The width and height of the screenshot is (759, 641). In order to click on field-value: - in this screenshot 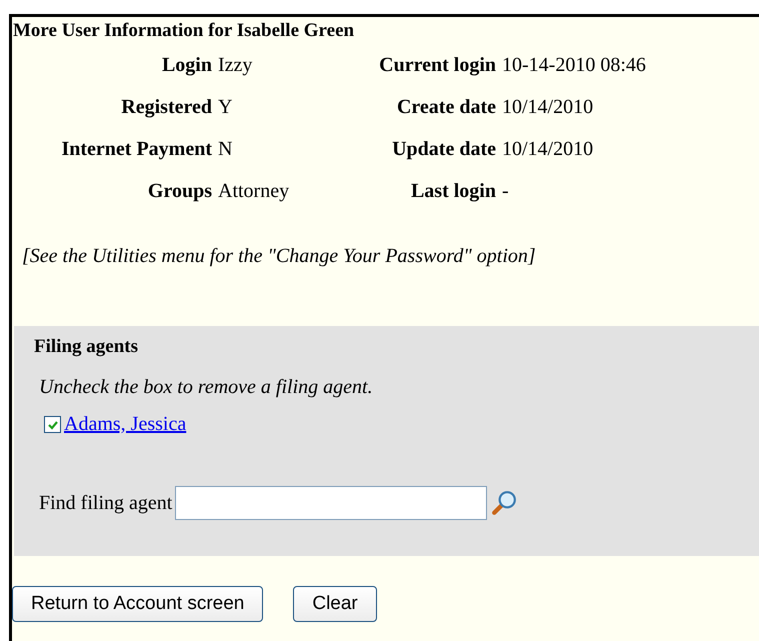, I will do `click(506, 191)`.